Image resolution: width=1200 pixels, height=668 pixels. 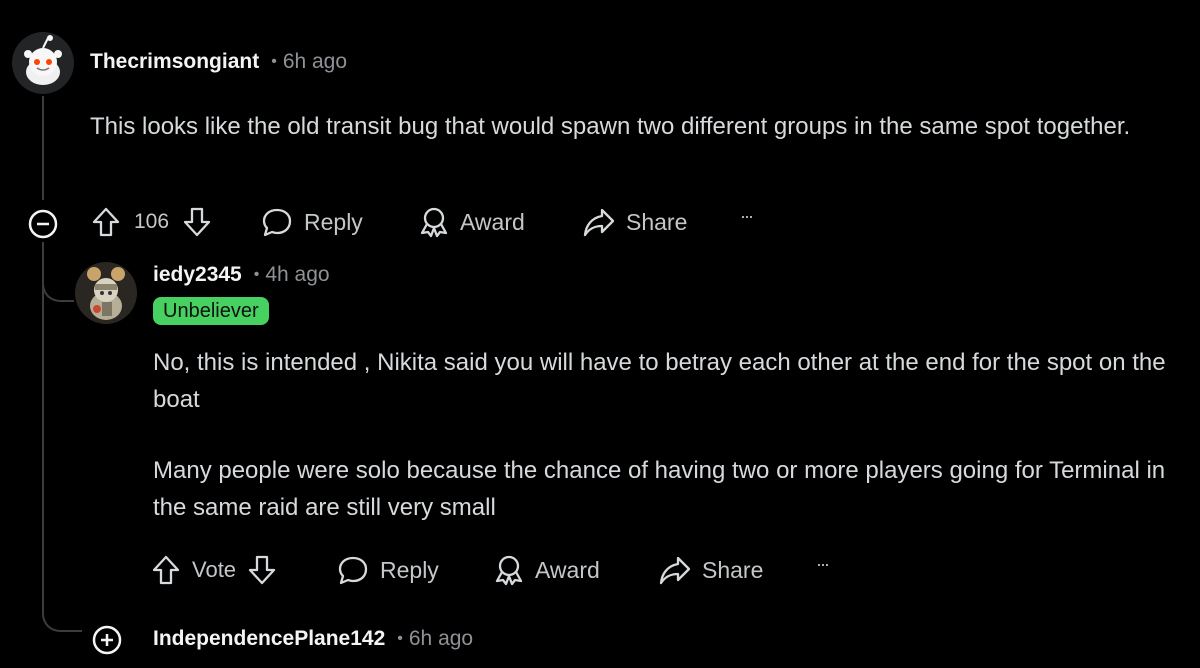 I want to click on minus-circle-icon, so click(x=43, y=224).